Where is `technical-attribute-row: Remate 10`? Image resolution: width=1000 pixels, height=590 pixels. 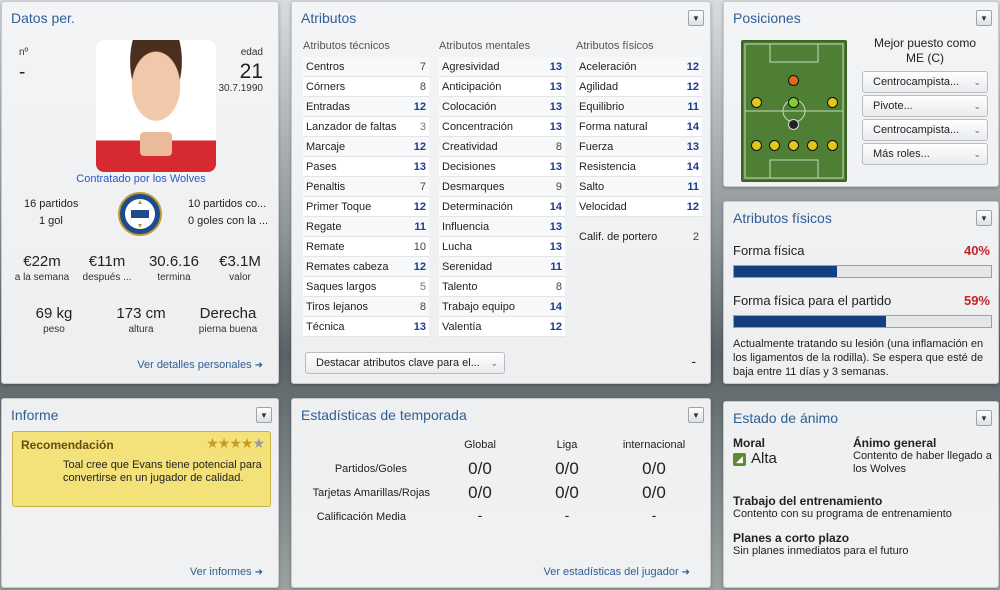
technical-attribute-row: Remate 10 is located at coordinates (366, 247).